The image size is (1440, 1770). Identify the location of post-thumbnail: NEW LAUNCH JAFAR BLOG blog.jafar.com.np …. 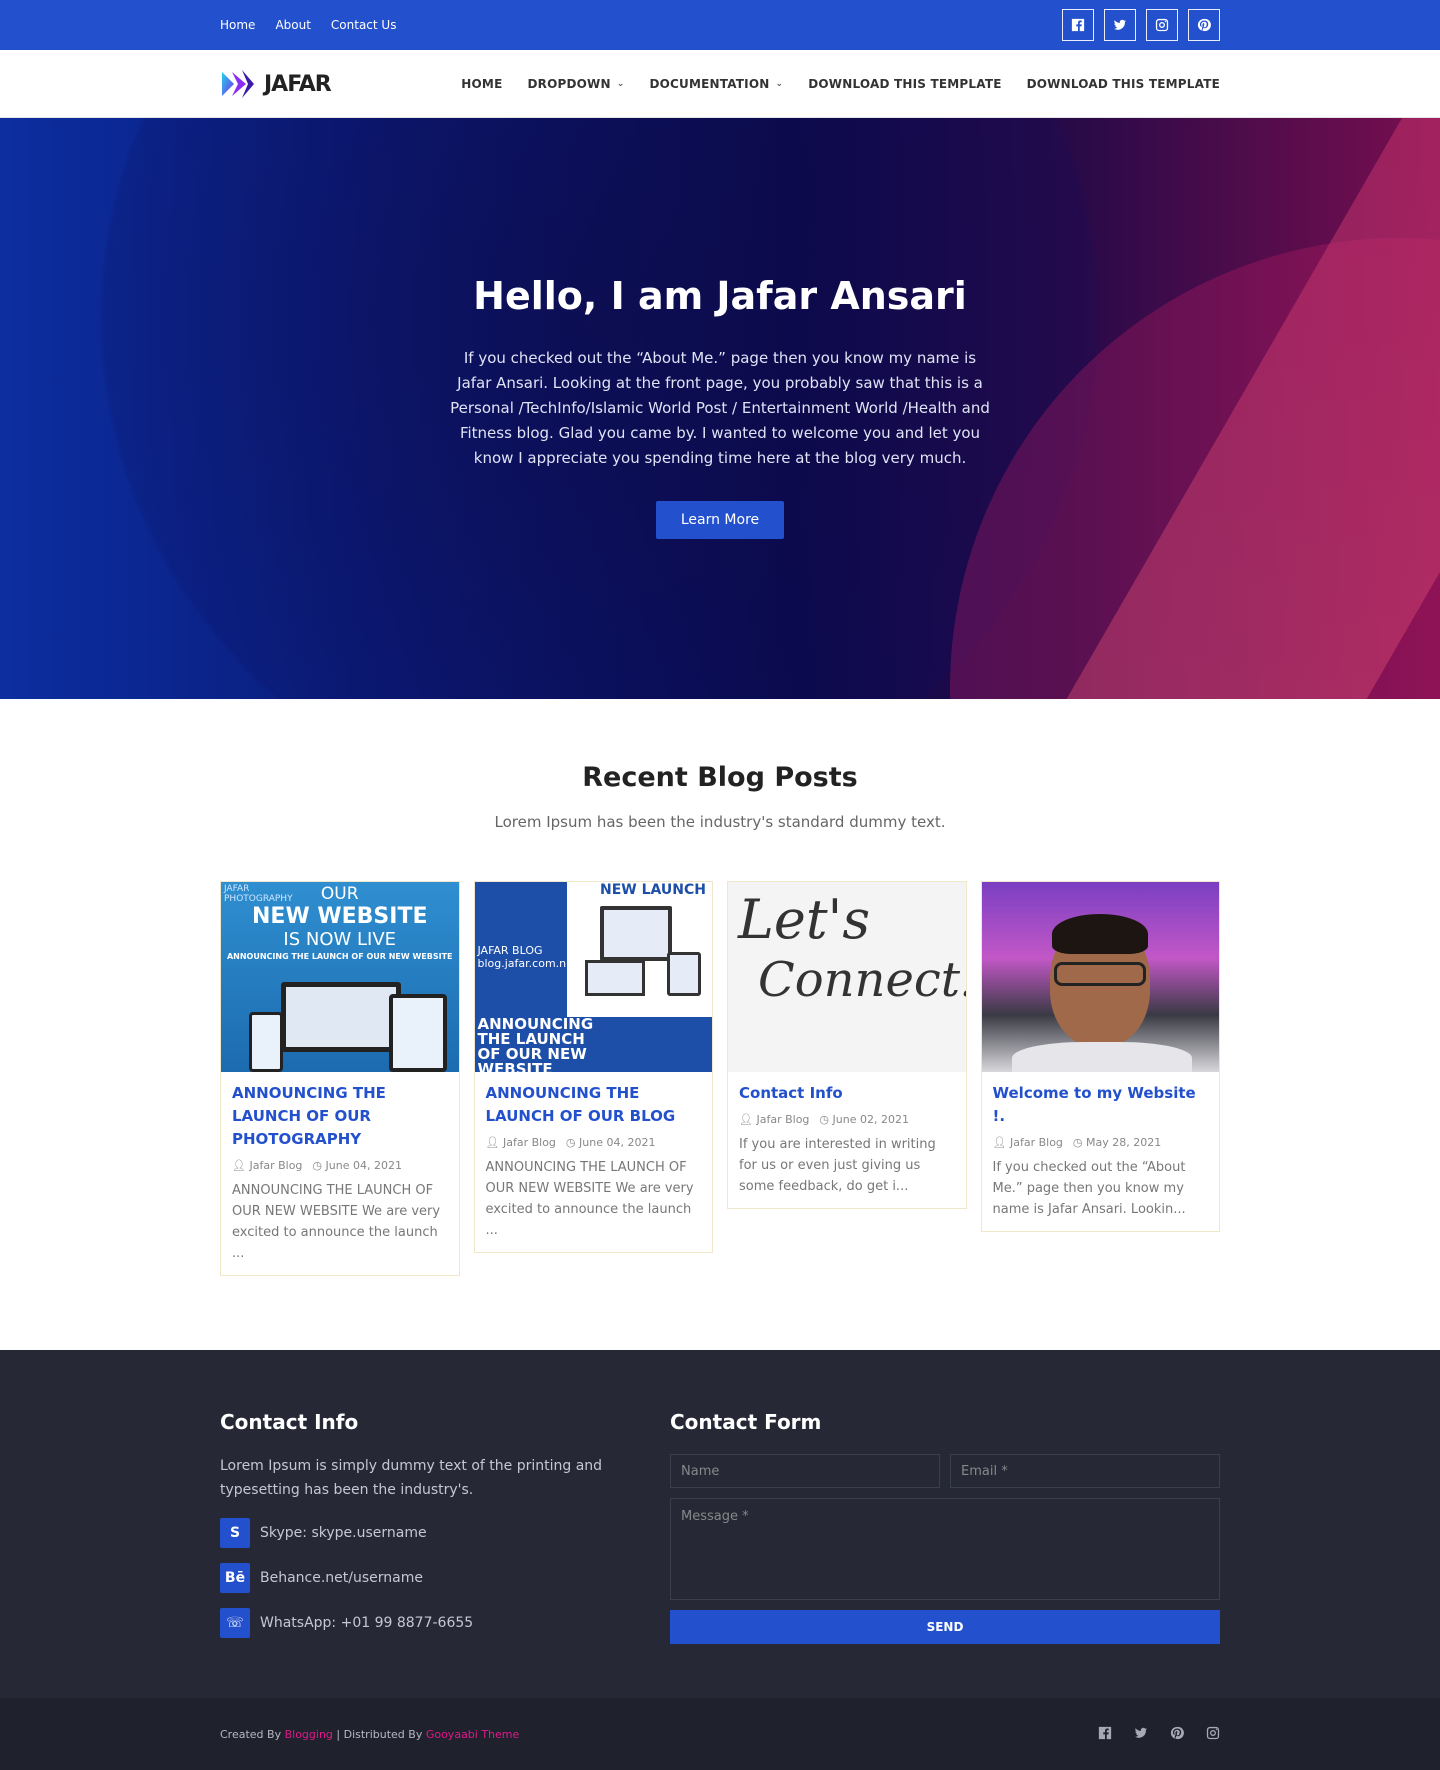
(593, 977).